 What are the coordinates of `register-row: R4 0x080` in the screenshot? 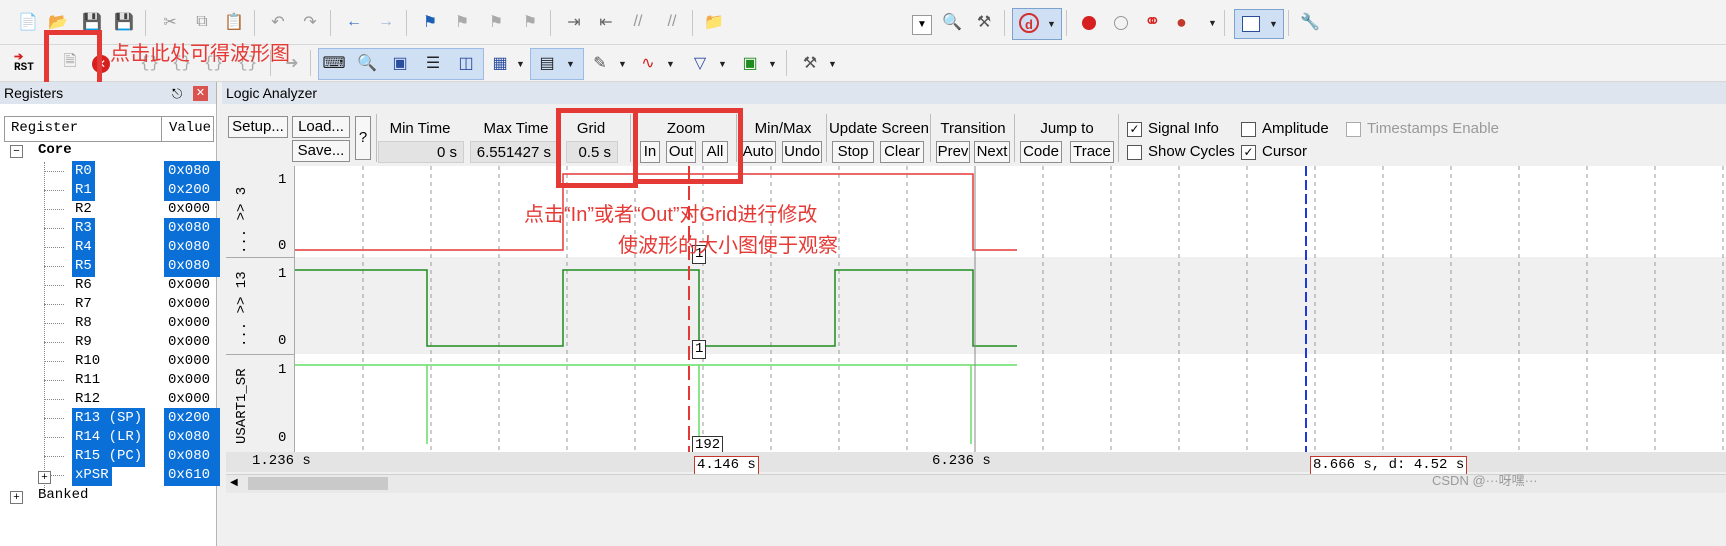 It's located at (118, 247).